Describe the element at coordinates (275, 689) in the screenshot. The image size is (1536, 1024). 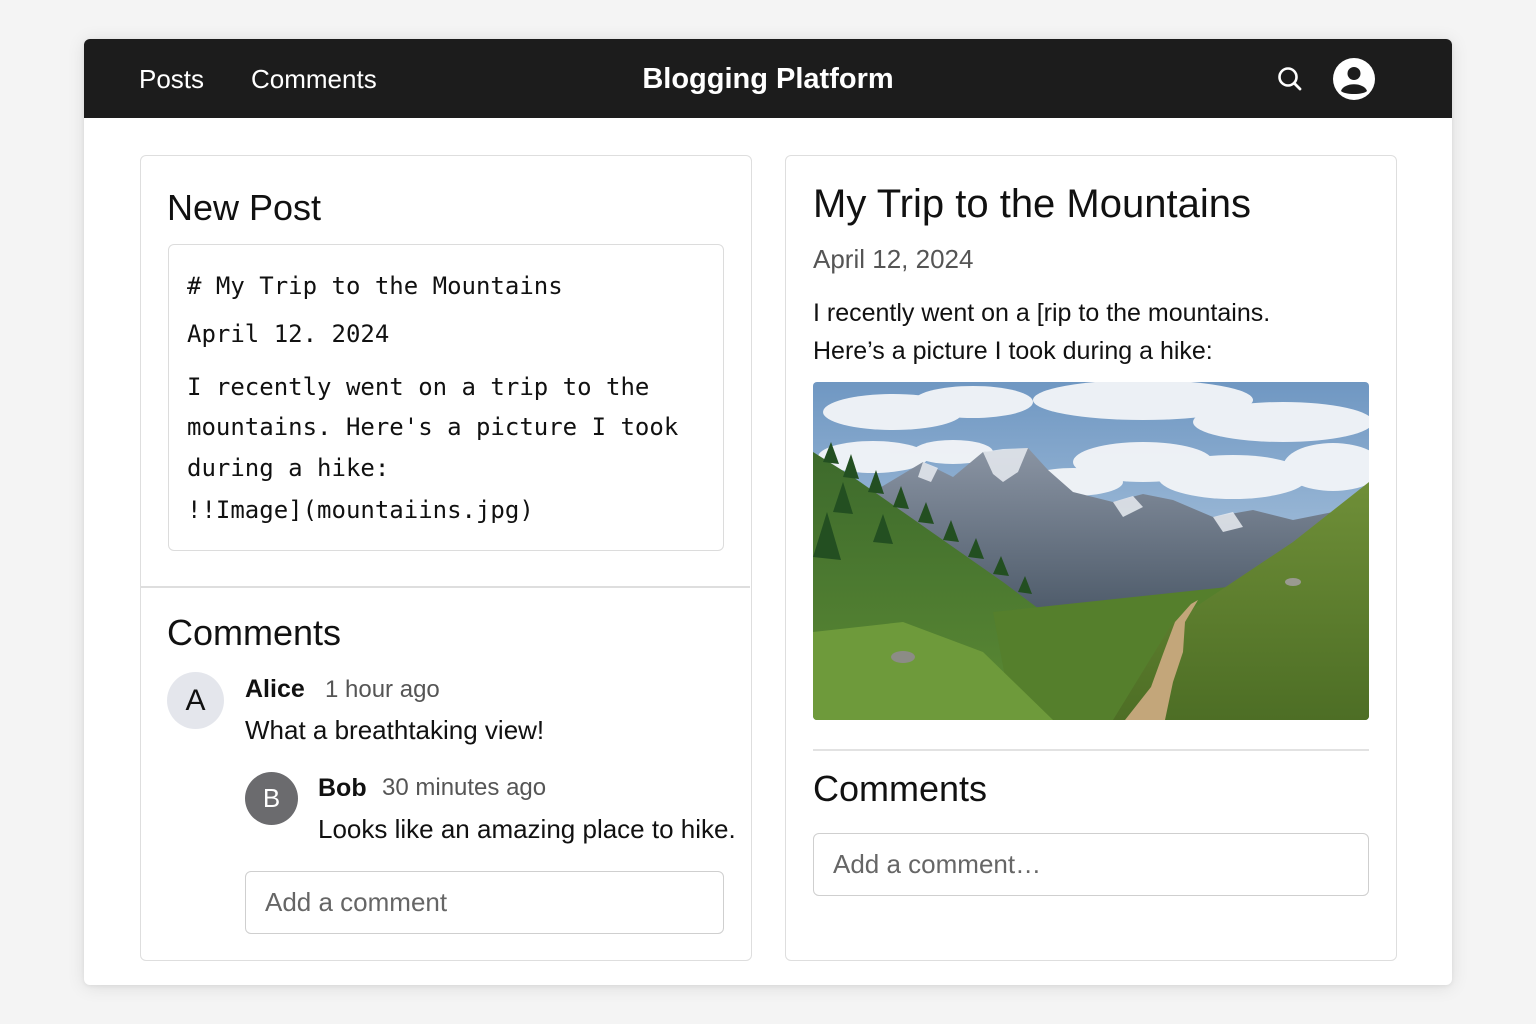
I see `comment-author: Alice` at that location.